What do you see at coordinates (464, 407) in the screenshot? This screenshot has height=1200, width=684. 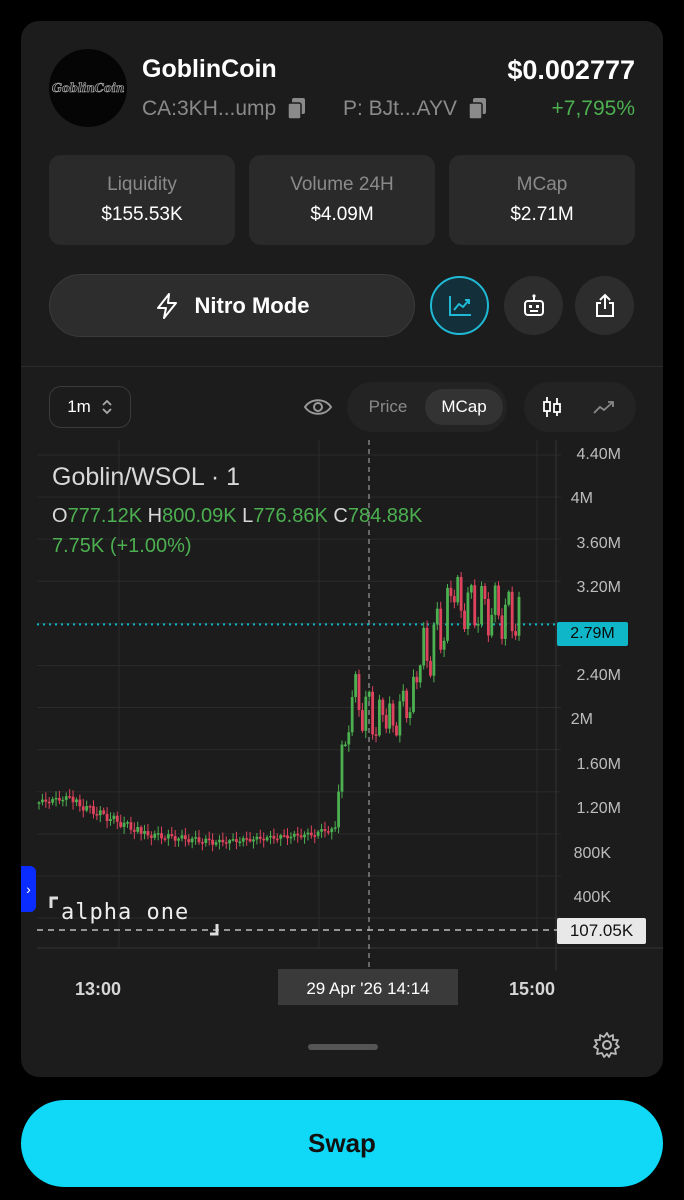 I see `mcap-option: MCap` at bounding box center [464, 407].